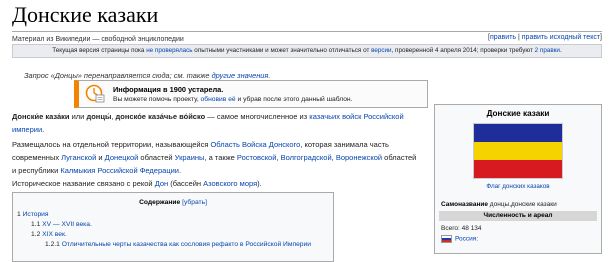 This screenshot has height=262, width=610. Describe the element at coordinates (306, 157) in the screenshot. I see `volgograd-link: Волгоградской` at that location.